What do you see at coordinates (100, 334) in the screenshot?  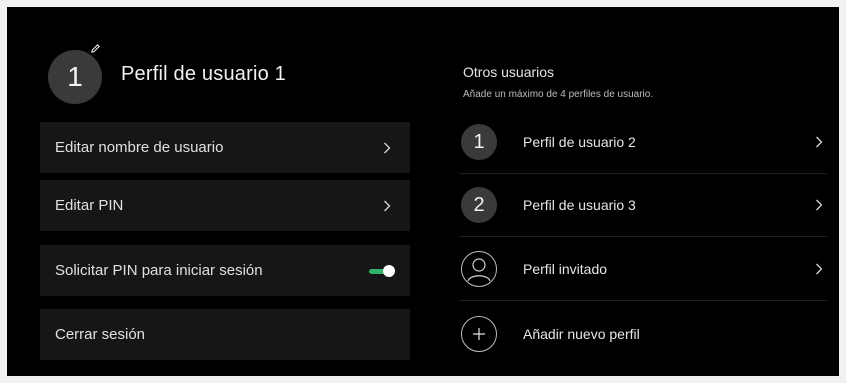 I see `sign-out-label: Cerrar sesión` at bounding box center [100, 334].